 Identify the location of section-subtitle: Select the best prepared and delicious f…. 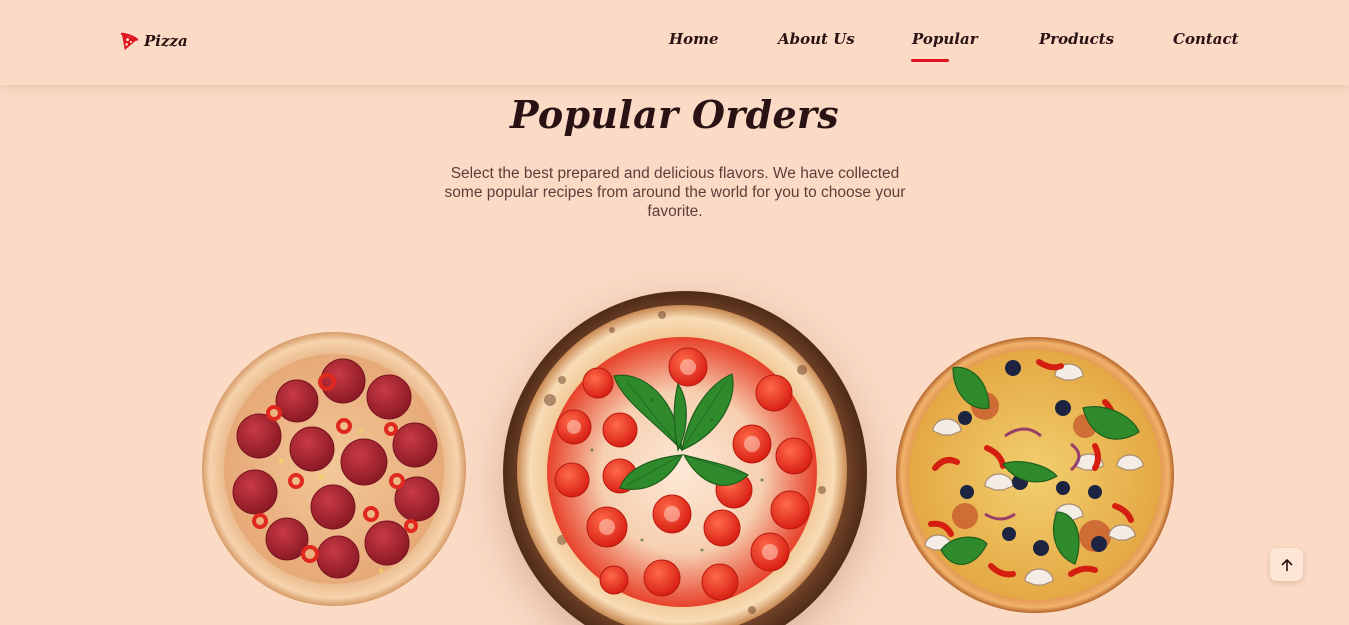
(675, 192).